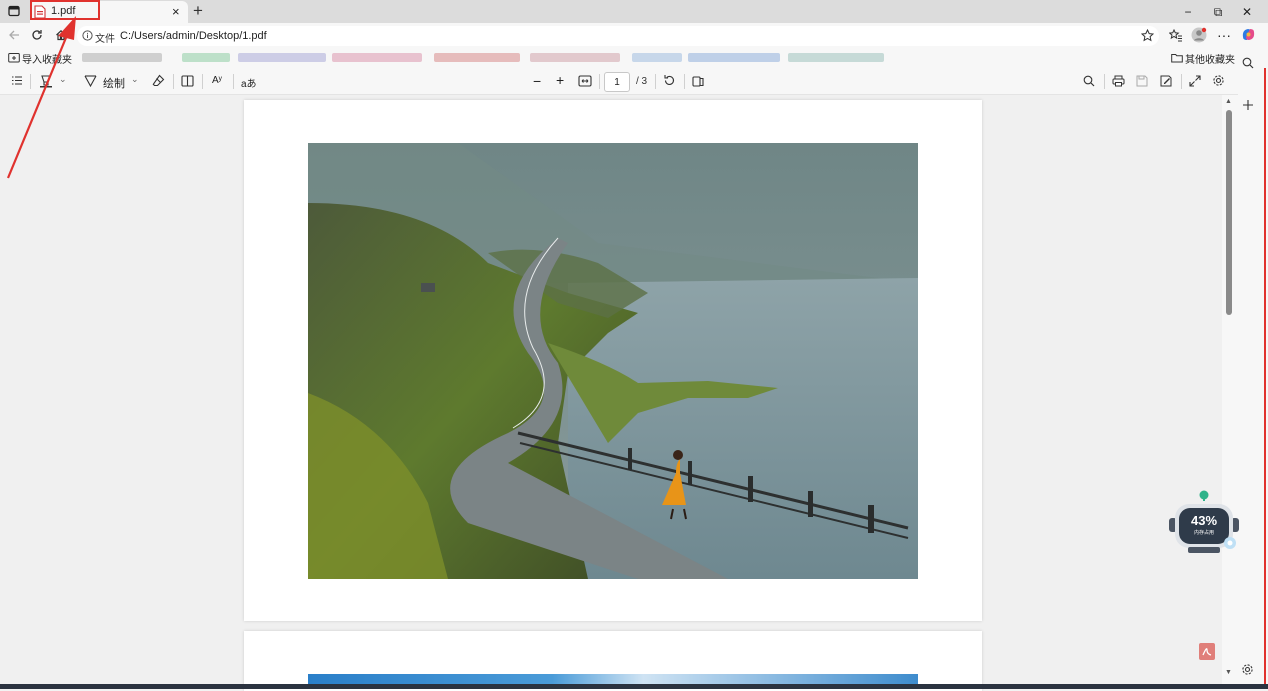  I want to click on sidebar-add-icon, so click(1248, 105).